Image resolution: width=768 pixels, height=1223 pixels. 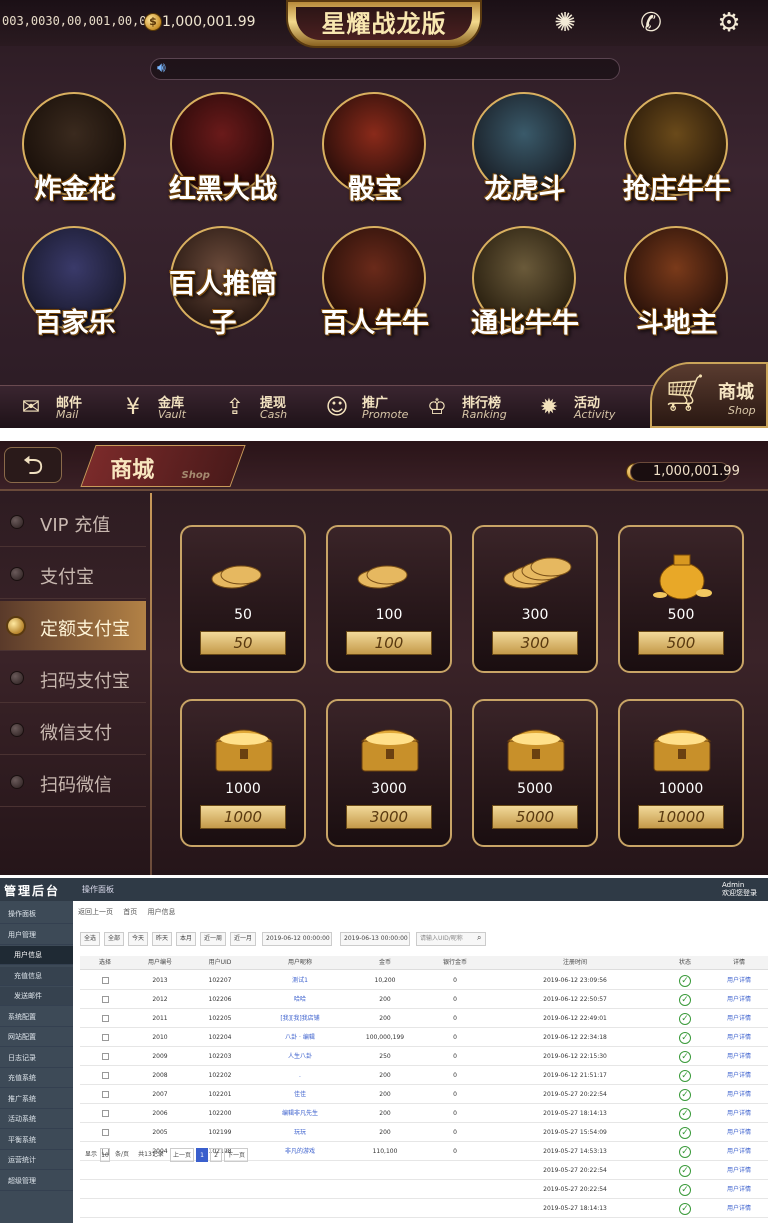 What do you see at coordinates (385, 963) in the screenshot?
I see `column-header: 金币` at bounding box center [385, 963].